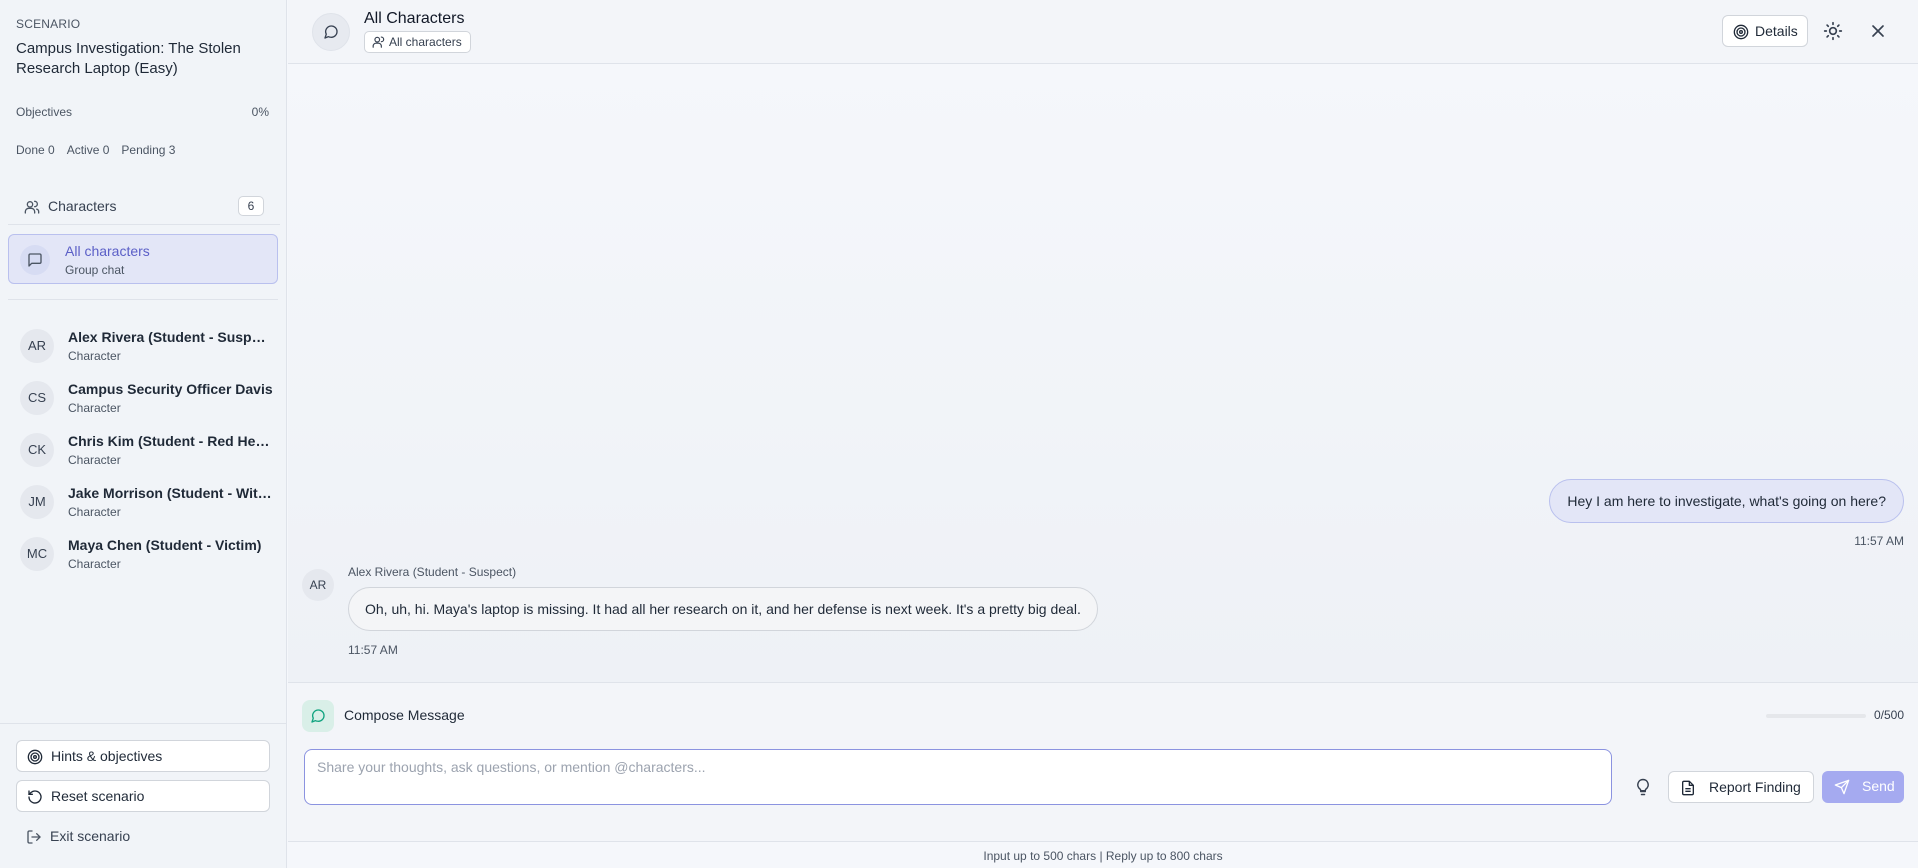 The image size is (1918, 868). I want to click on character-count-bar, so click(1816, 716).